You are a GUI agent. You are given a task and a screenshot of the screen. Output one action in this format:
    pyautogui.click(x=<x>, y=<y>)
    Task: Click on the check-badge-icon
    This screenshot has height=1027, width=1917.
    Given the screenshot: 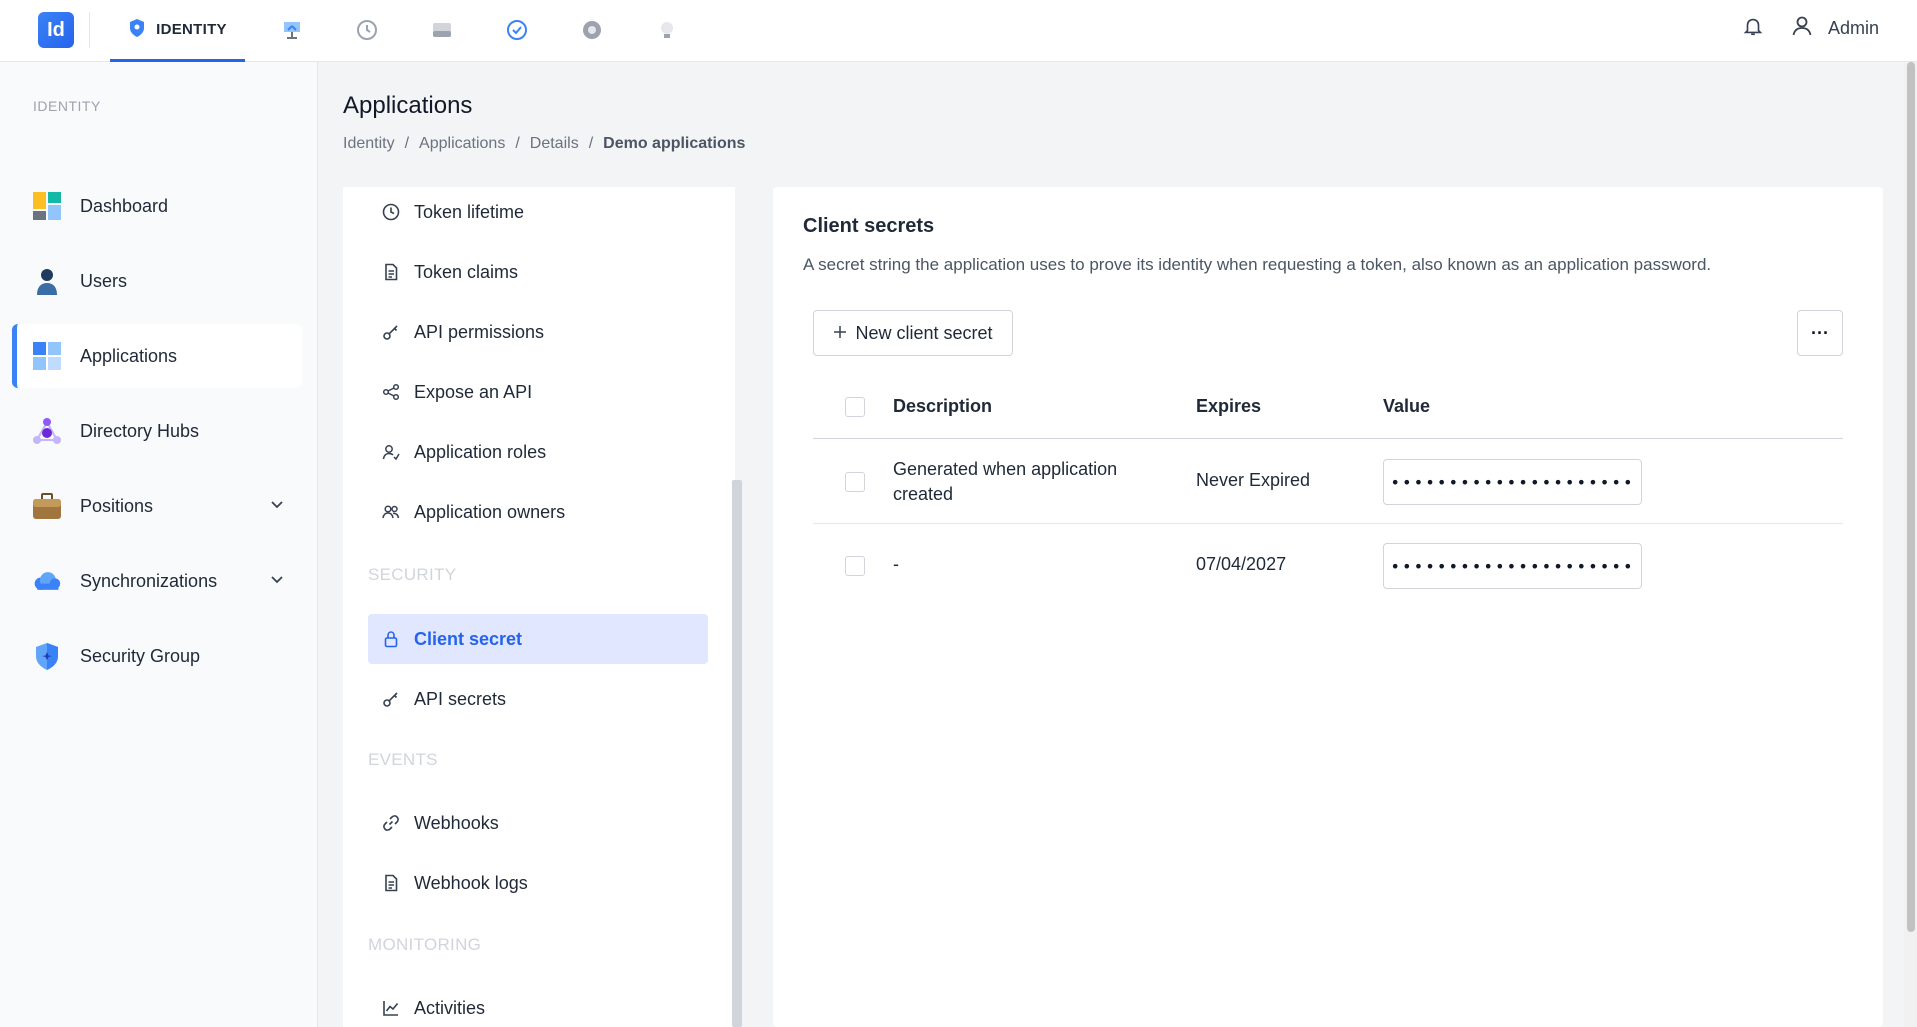 What is the action you would take?
    pyautogui.click(x=517, y=30)
    